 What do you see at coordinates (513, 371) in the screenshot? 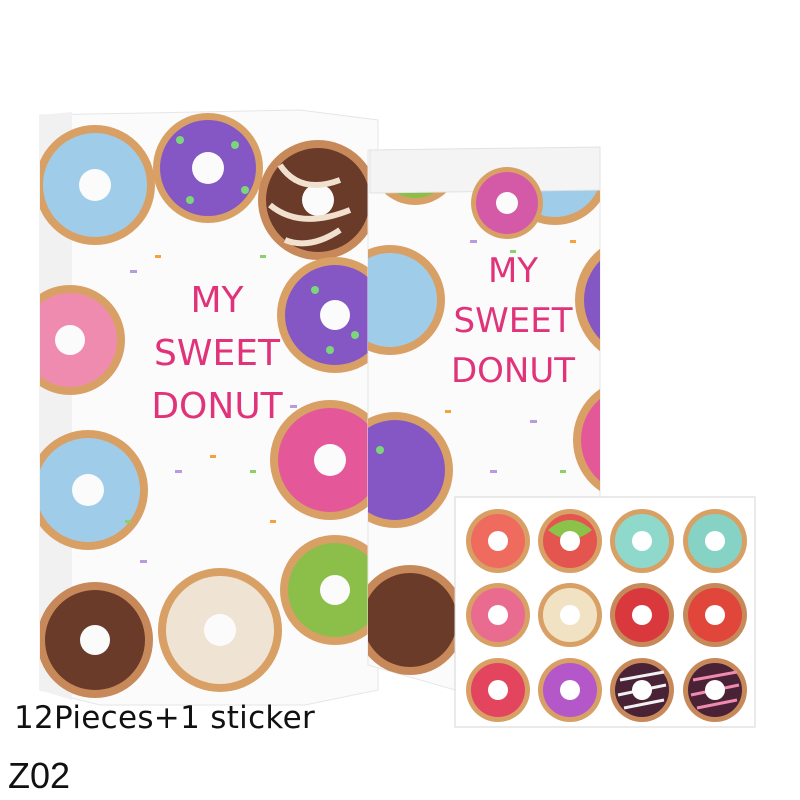
I see `bag-front-title-line3: DONUT` at bounding box center [513, 371].